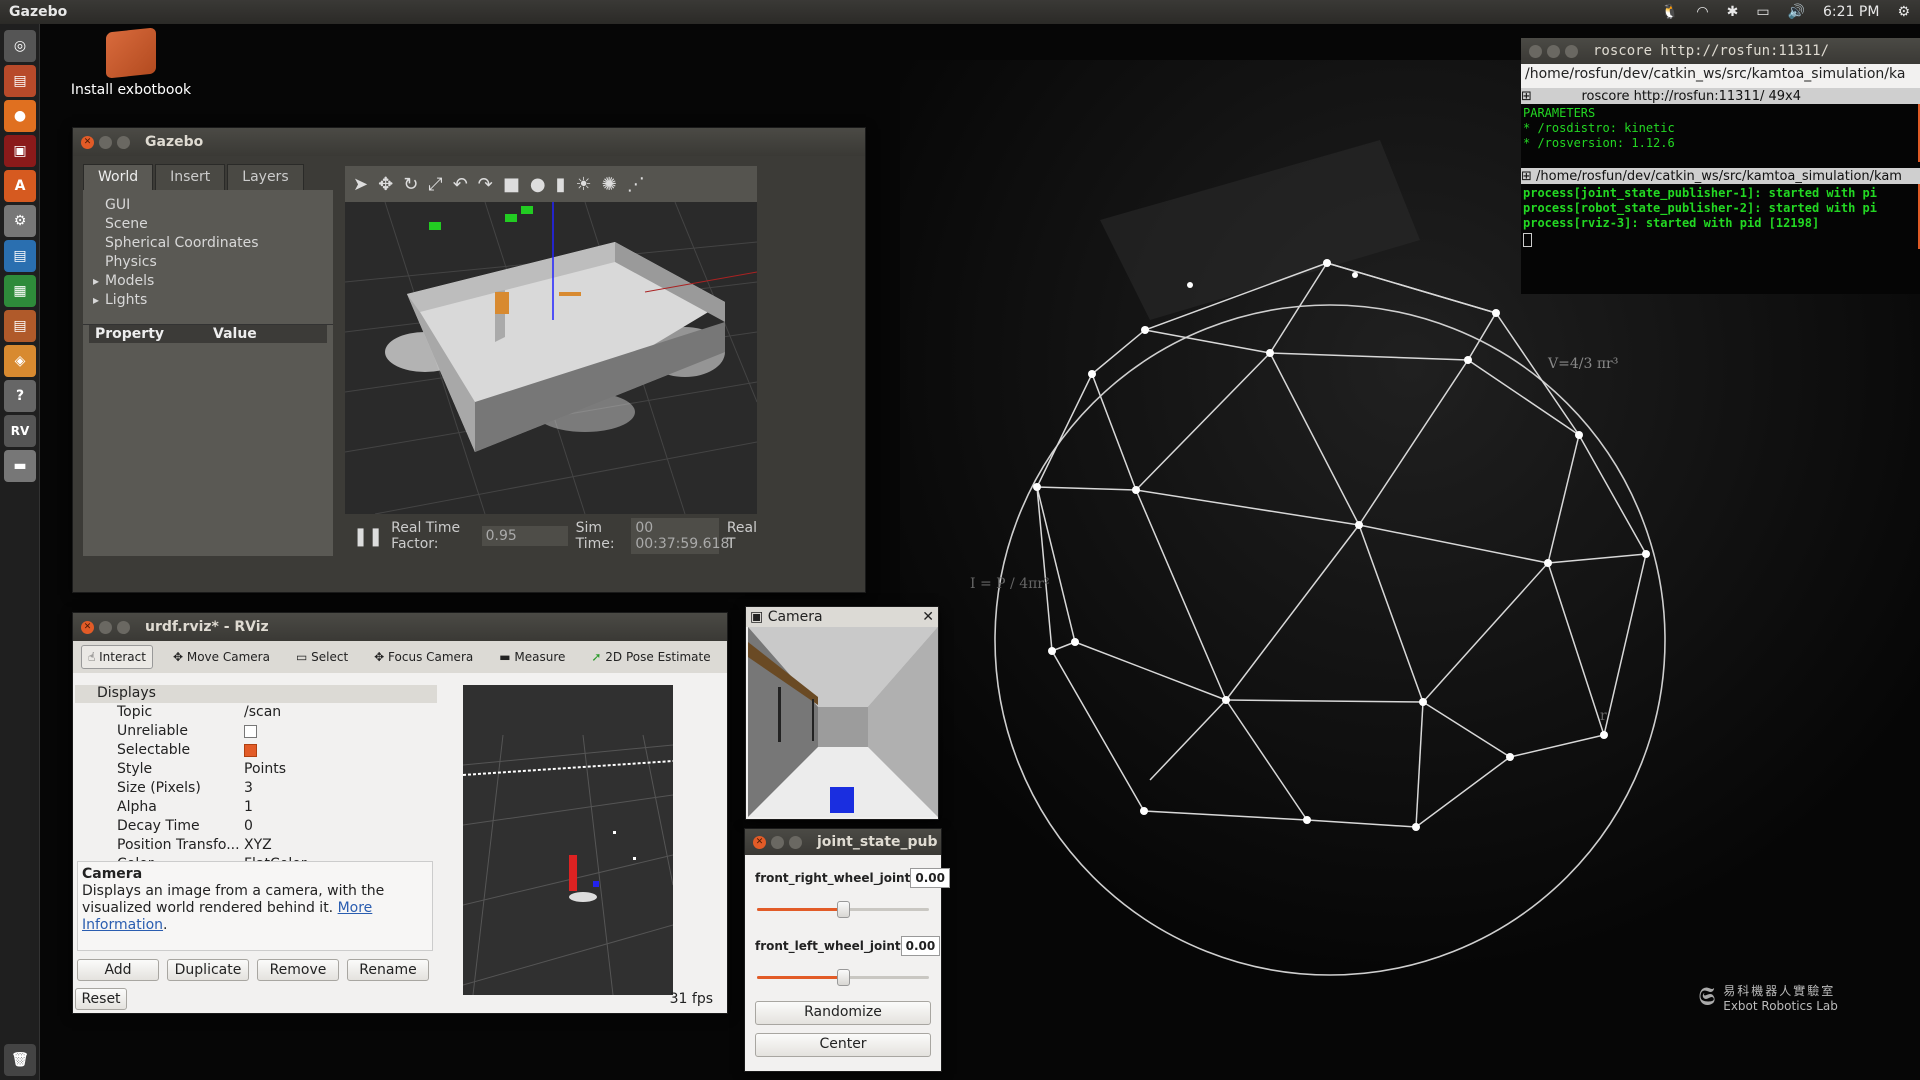 The image size is (1920, 1080). What do you see at coordinates (1903, 12) in the screenshot?
I see `gear-icon: ⚙` at bounding box center [1903, 12].